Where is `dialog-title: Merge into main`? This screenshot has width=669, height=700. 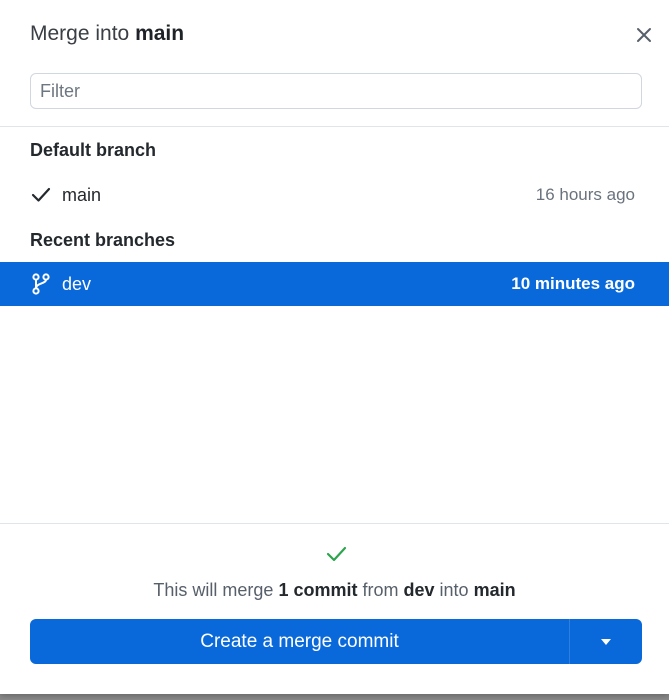
dialog-title: Merge into main is located at coordinates (107, 36).